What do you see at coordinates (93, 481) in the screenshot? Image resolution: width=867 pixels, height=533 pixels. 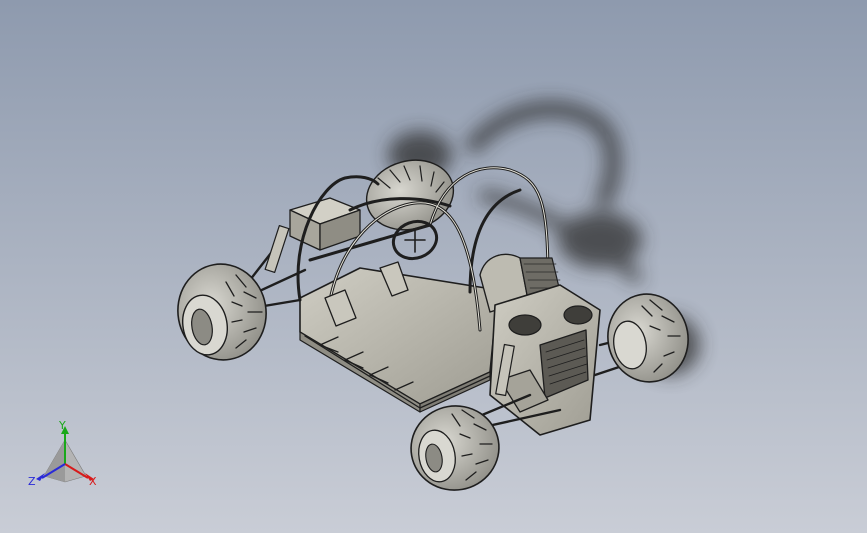 I see `axis-x-label: X` at bounding box center [93, 481].